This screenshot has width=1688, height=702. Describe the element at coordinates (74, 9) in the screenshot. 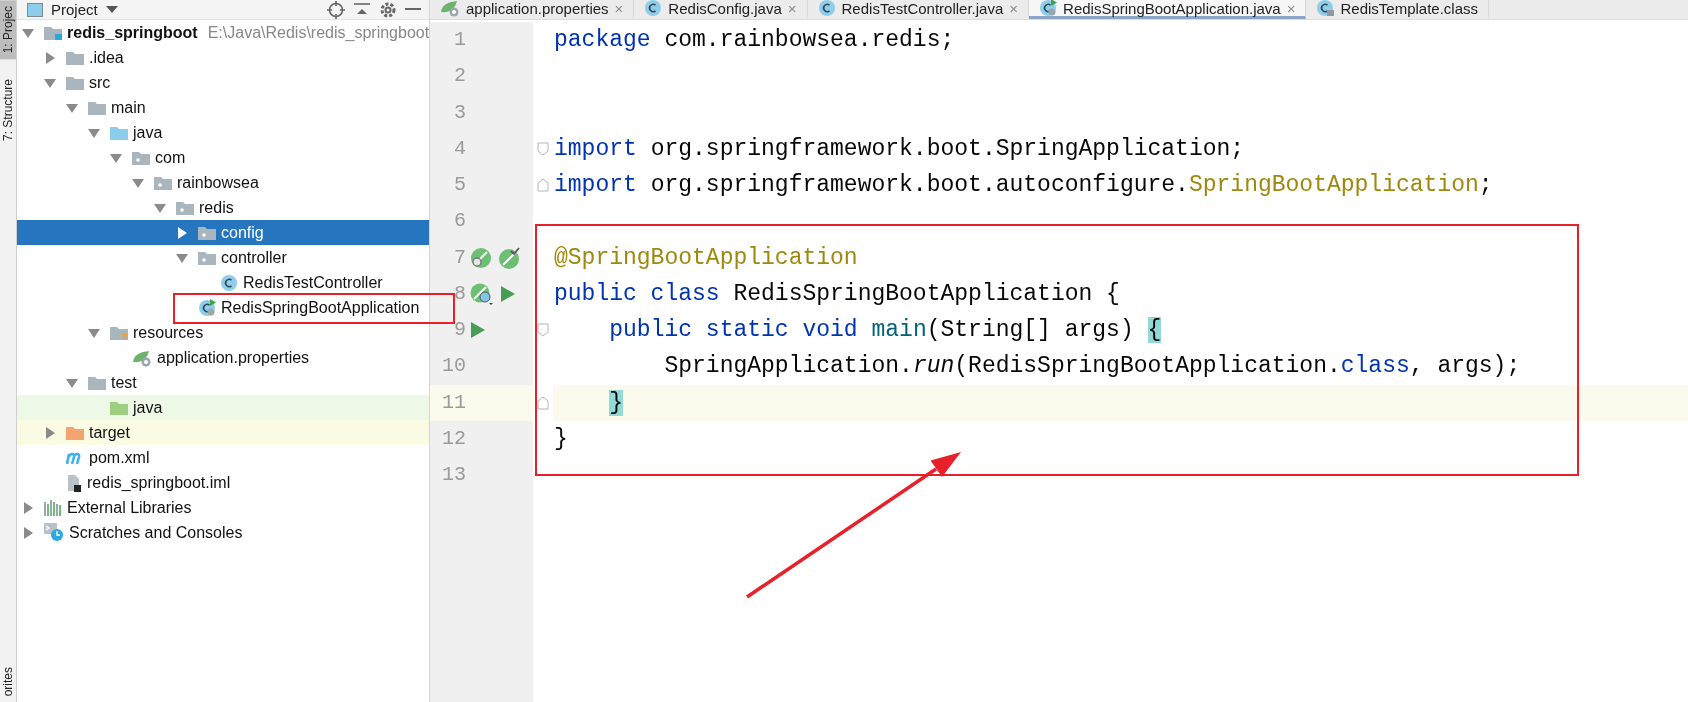

I see `panel-title: Project` at that location.